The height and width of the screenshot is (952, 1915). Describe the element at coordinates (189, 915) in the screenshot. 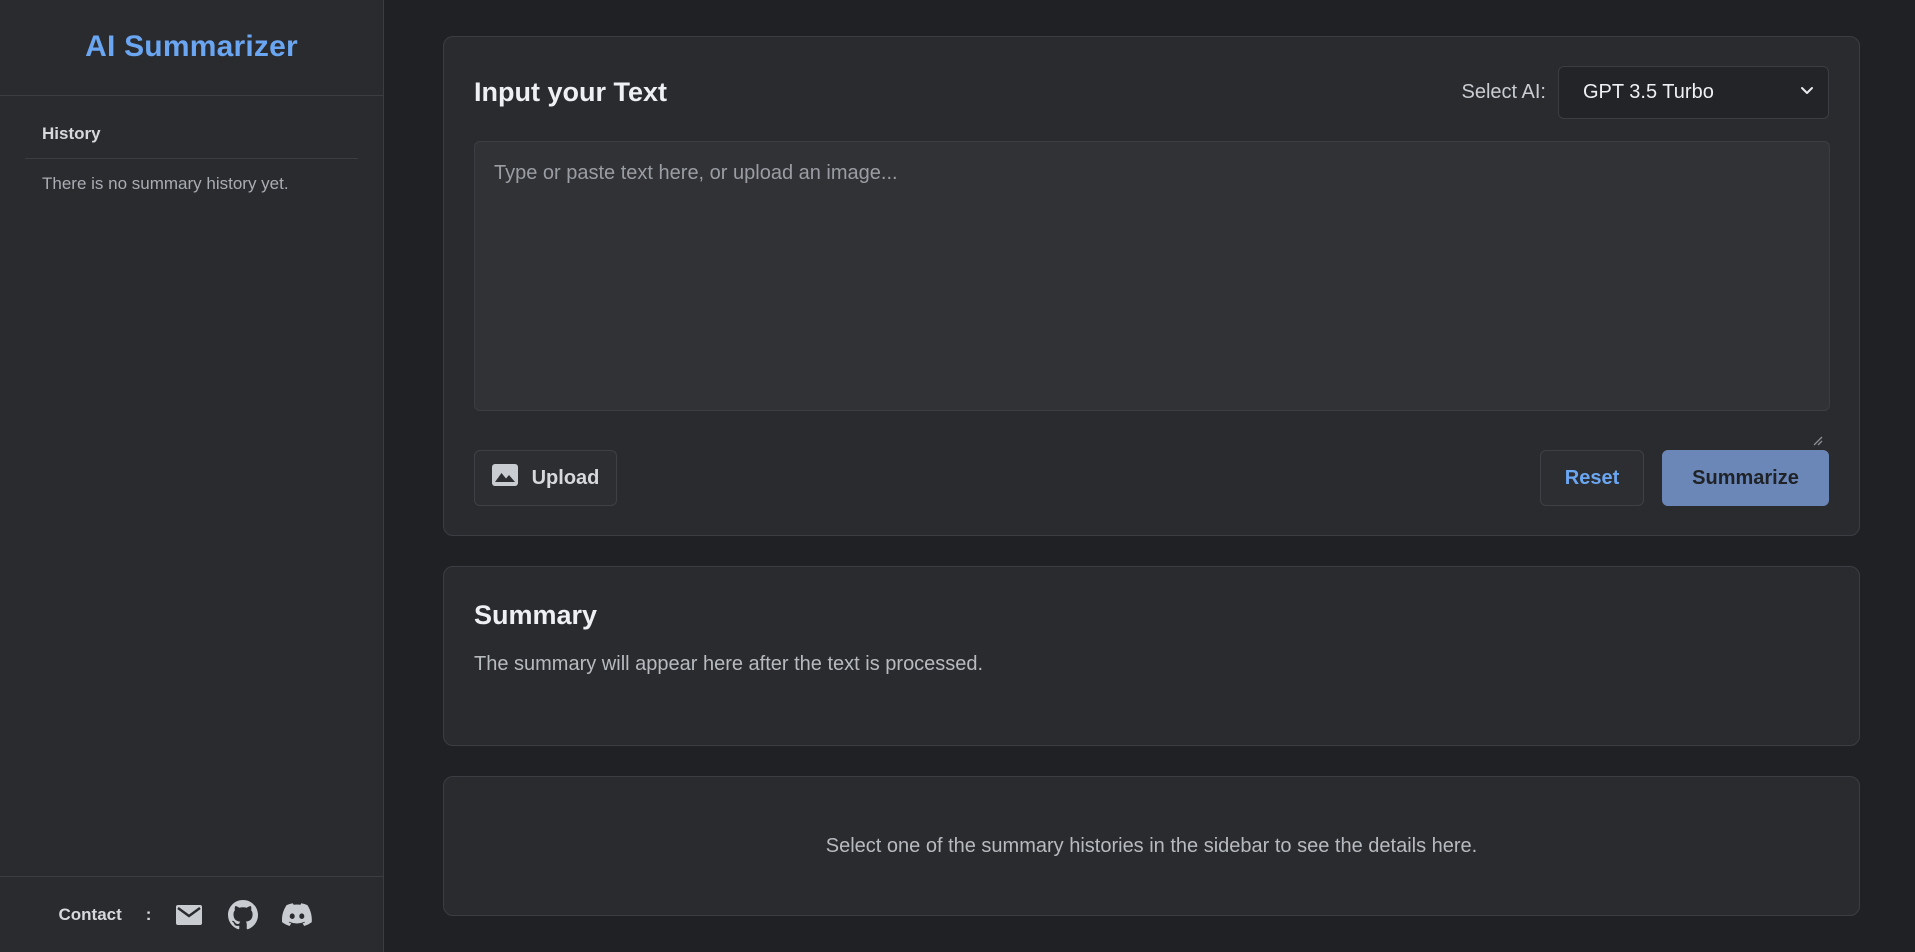

I see `mail-icon` at that location.